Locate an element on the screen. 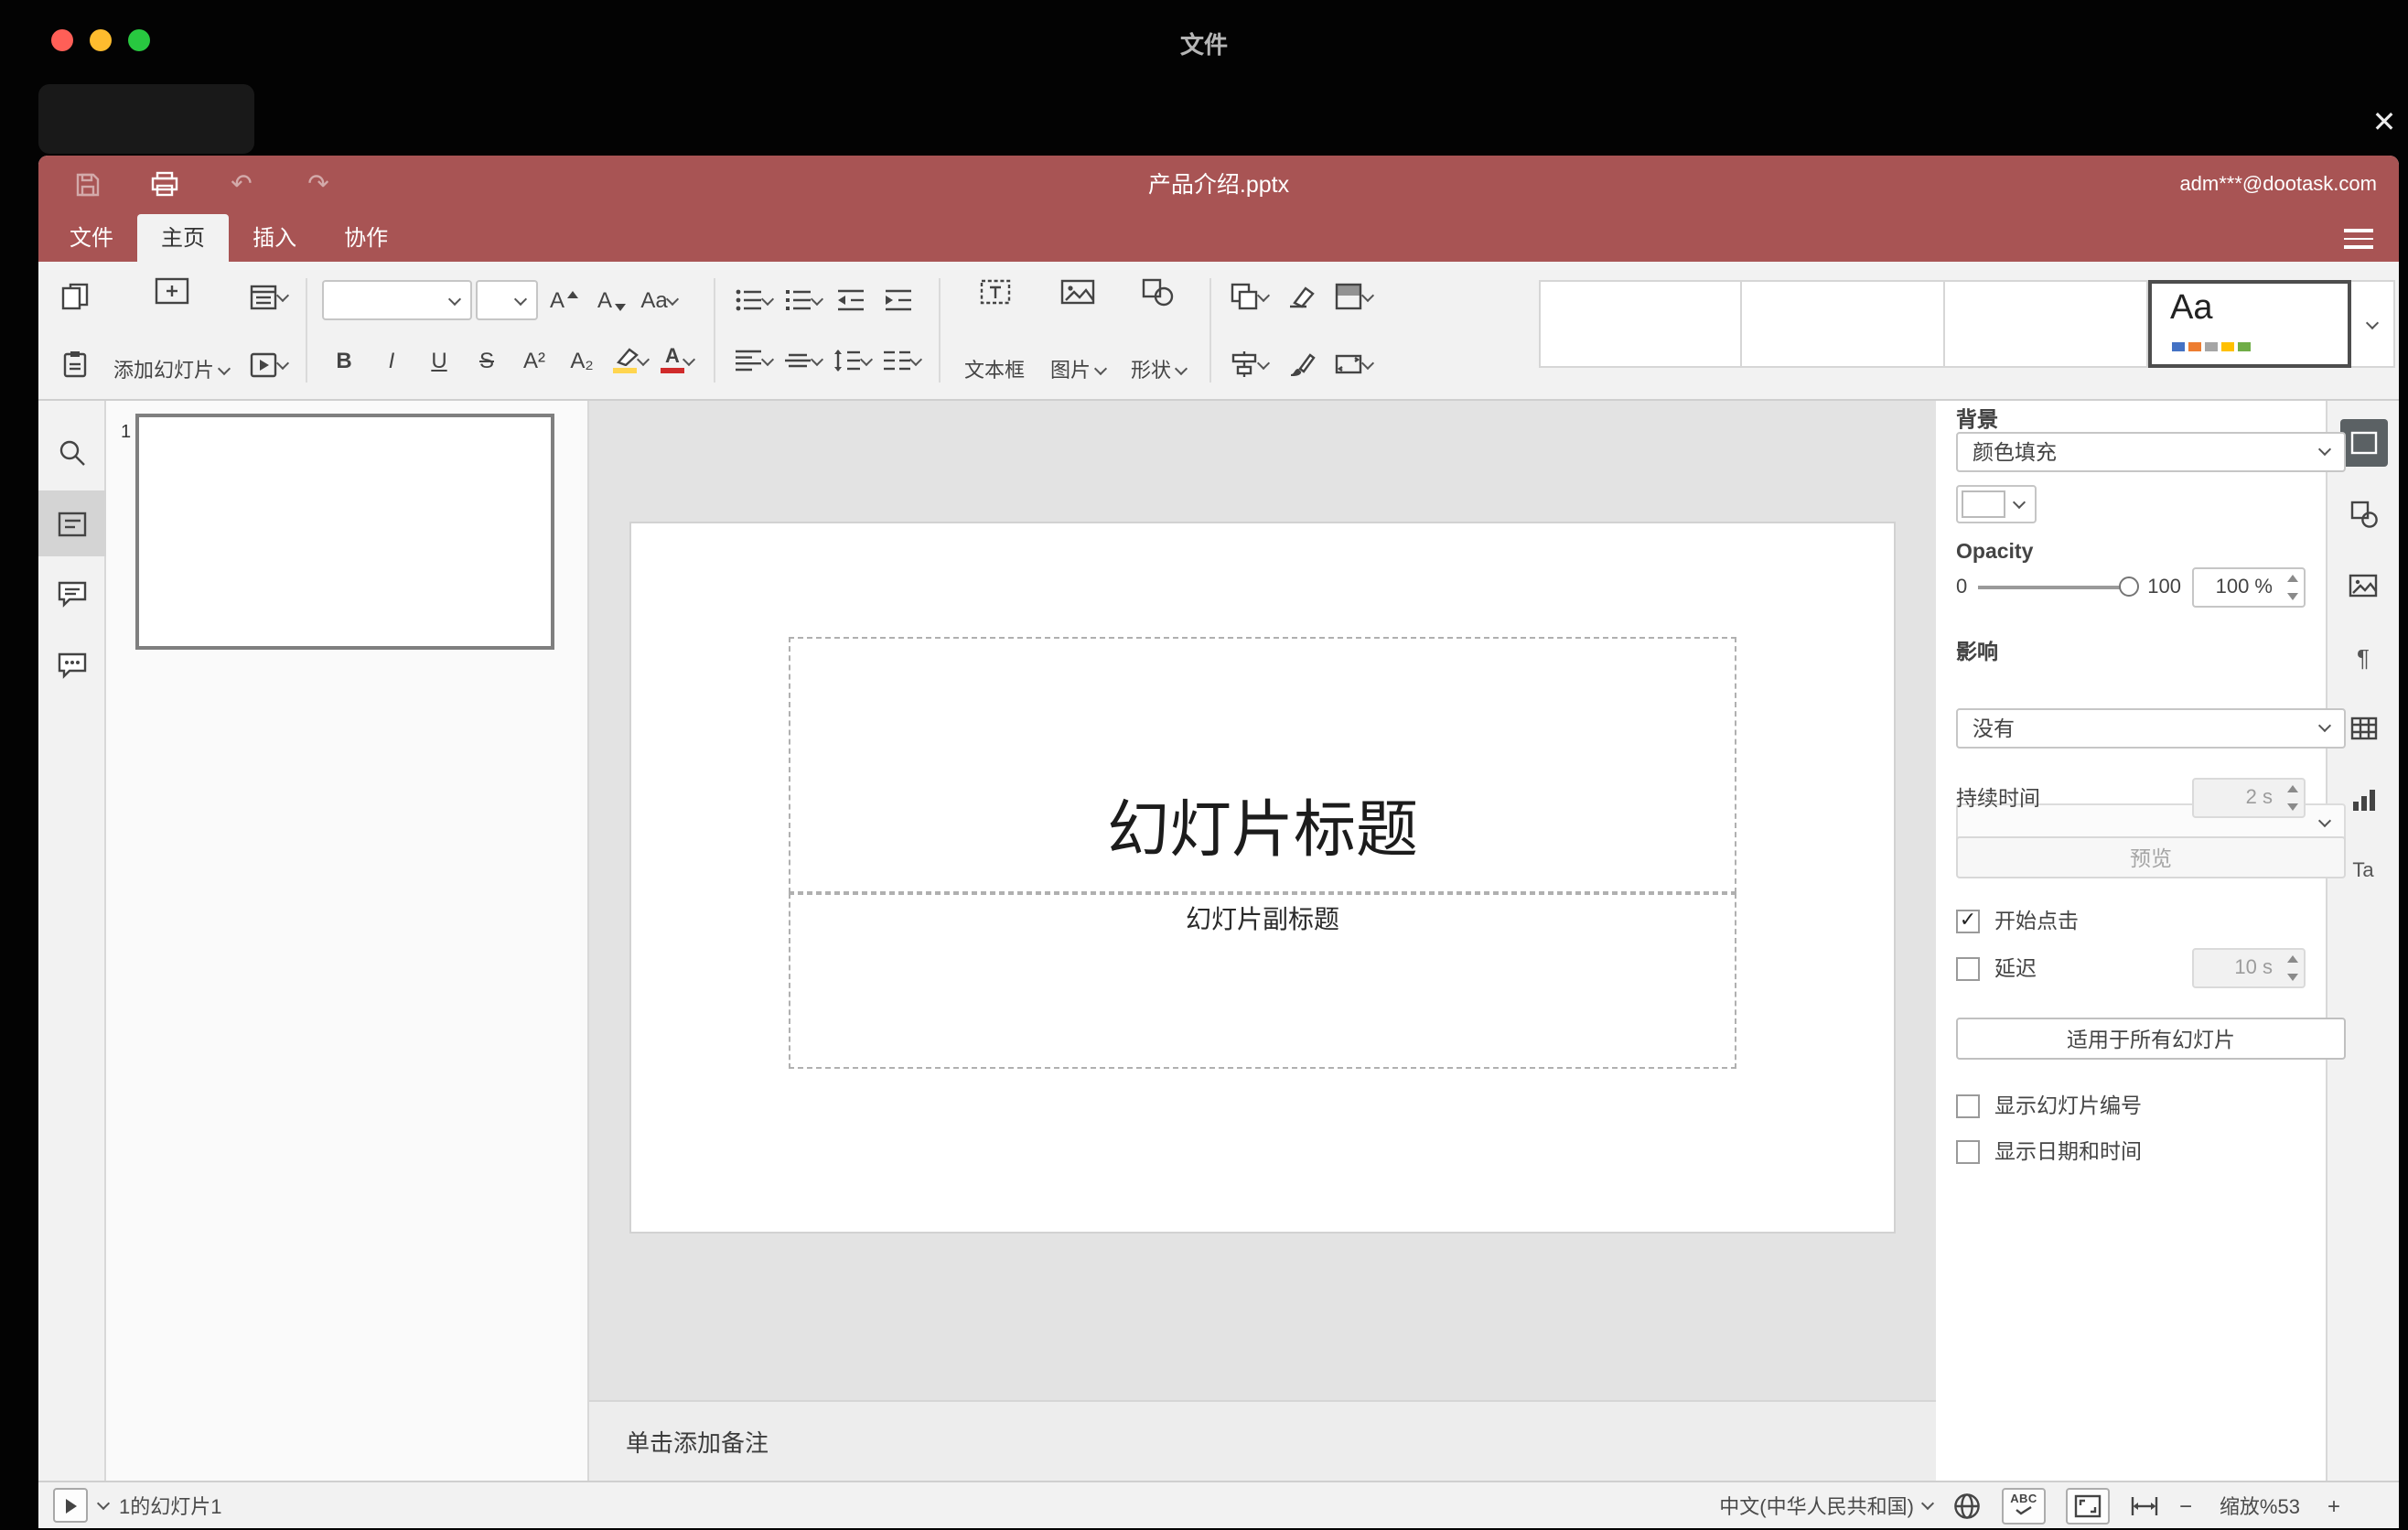 This screenshot has height=1530, width=2408. sidebar-item-shape-settings is located at coordinates (2363, 514).